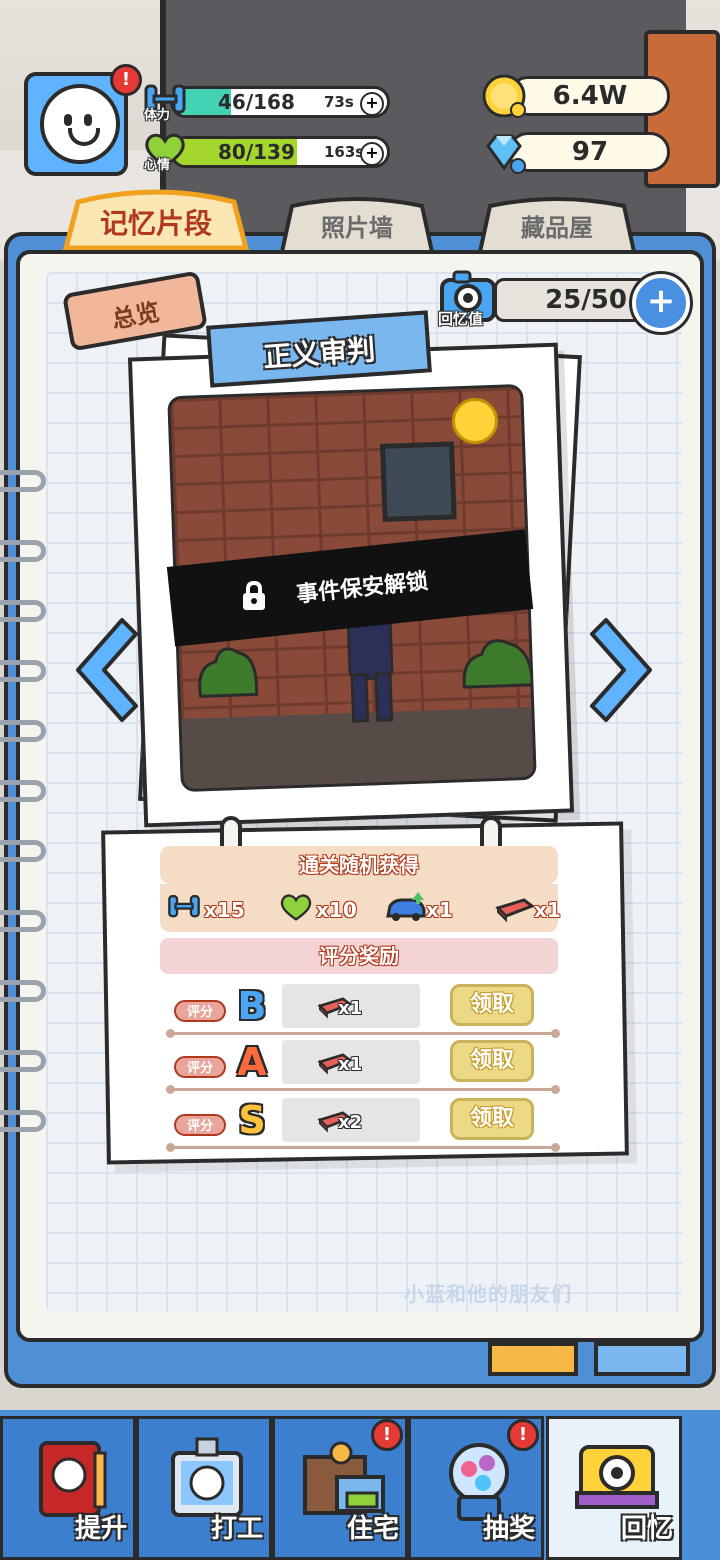 This screenshot has width=720, height=1560. I want to click on tab-collection: 藏品屋, so click(557, 222).